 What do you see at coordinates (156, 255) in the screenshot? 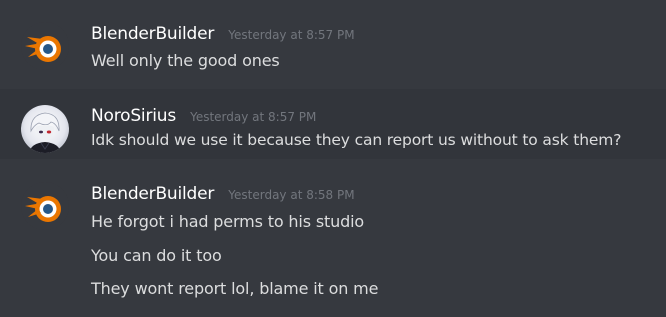
I see `message-text: You can do it too` at bounding box center [156, 255].